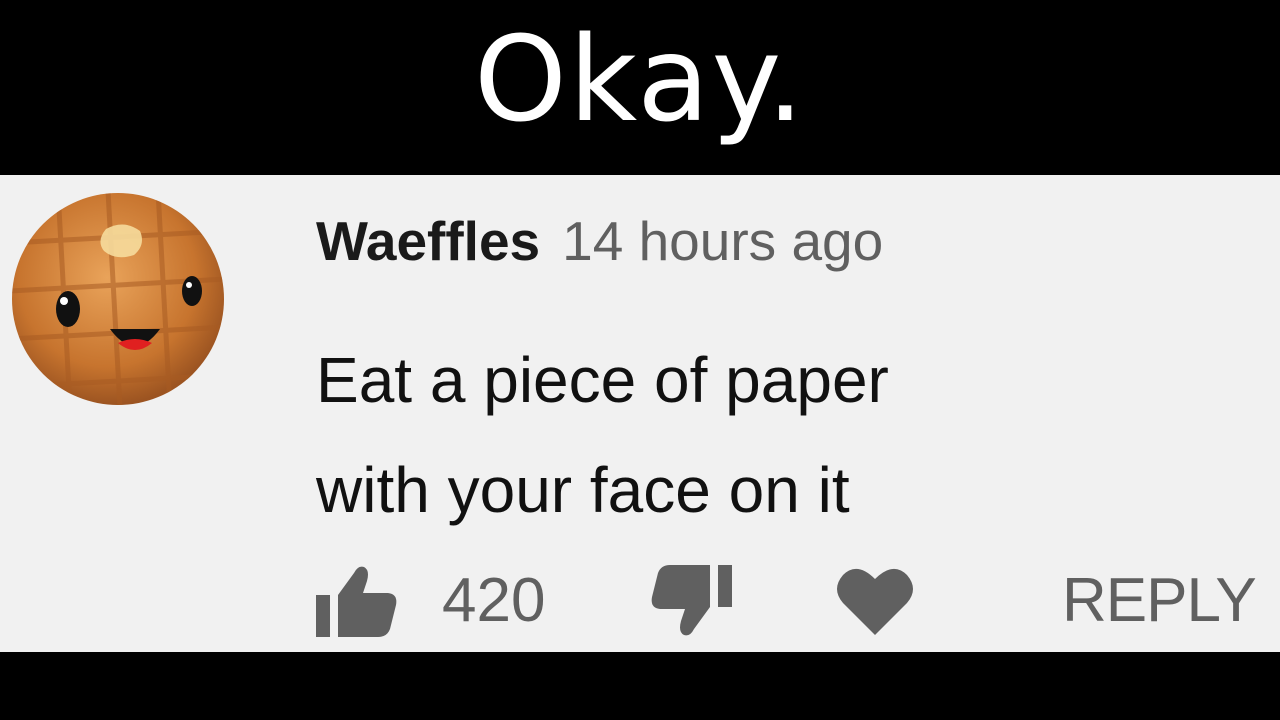 The height and width of the screenshot is (720, 1280). I want to click on comment-line: Eat a piece of paper, so click(602, 380).